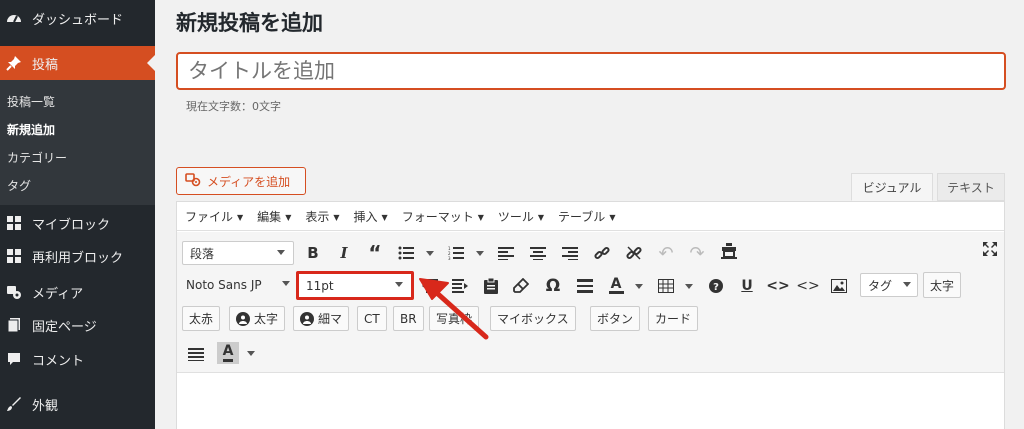  What do you see at coordinates (77, 292) in the screenshot?
I see `sidebar-item-media: メディア` at bounding box center [77, 292].